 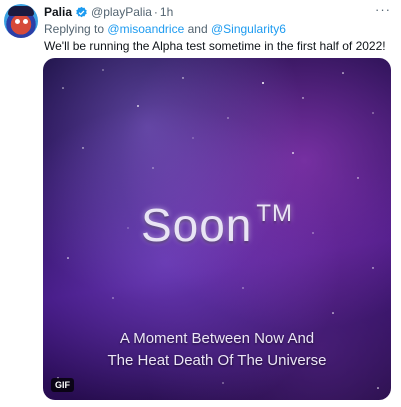 What do you see at coordinates (217, 360) in the screenshot?
I see `caption-line: The Heat Death Of The Universe` at bounding box center [217, 360].